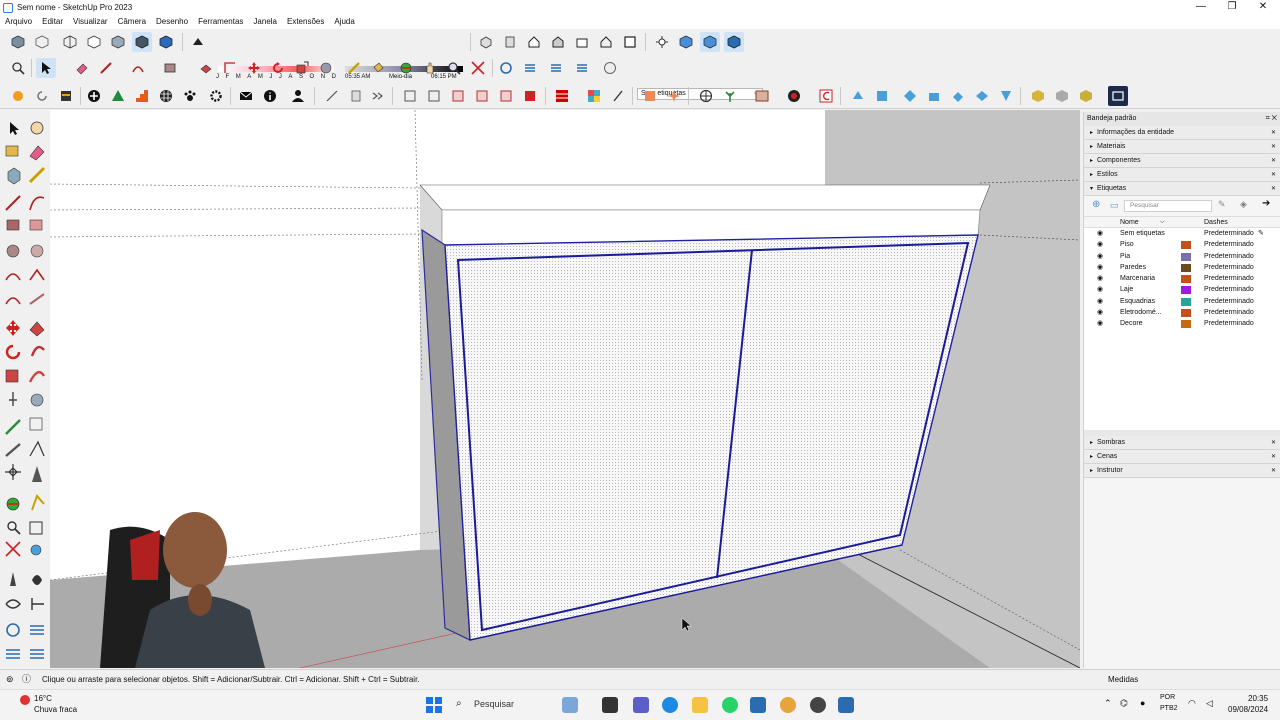  What do you see at coordinates (1182, 278) in the screenshot?
I see `tag-row: ◉ Marcenaria Predeterminado` at bounding box center [1182, 278].